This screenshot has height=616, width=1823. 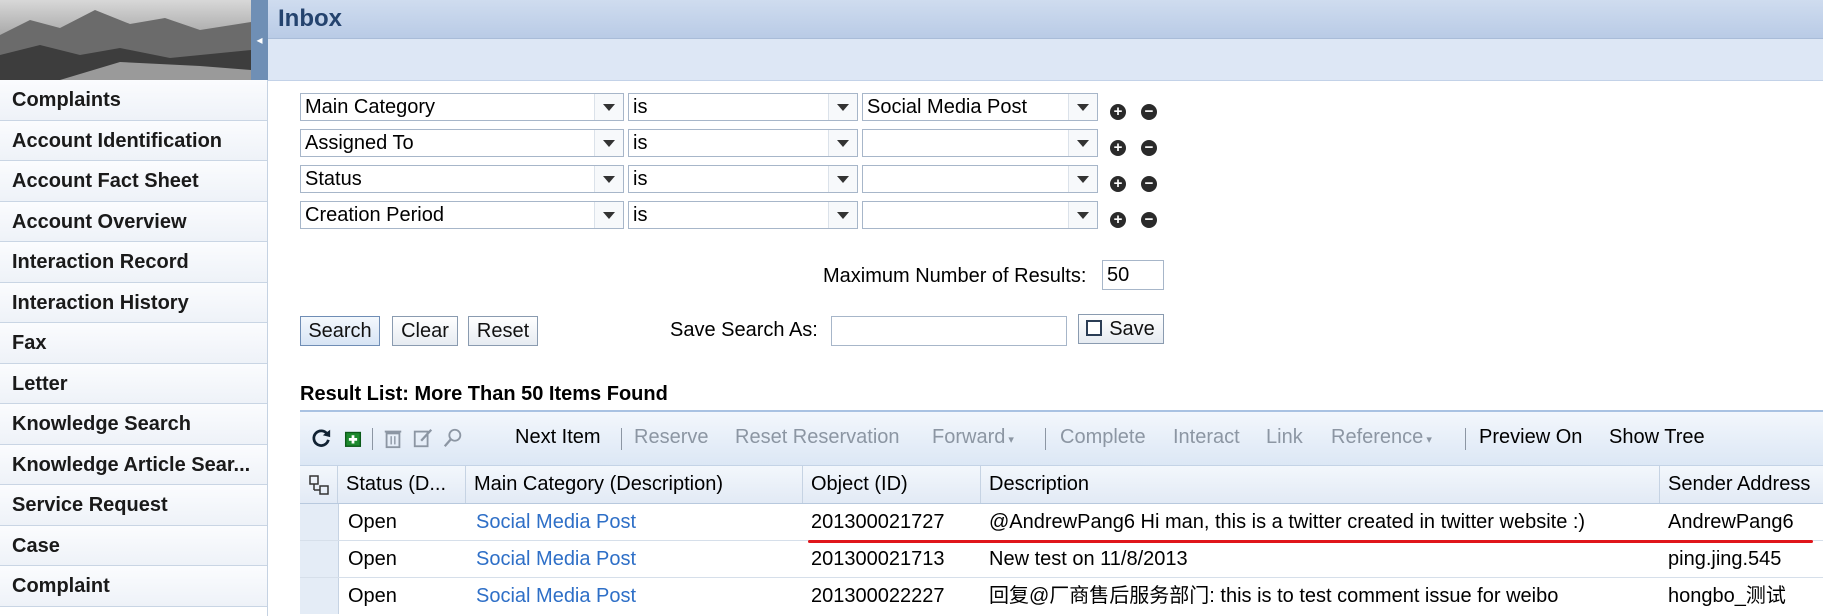 What do you see at coordinates (462, 179) in the screenshot?
I see `criteria-field-select: Status` at bounding box center [462, 179].